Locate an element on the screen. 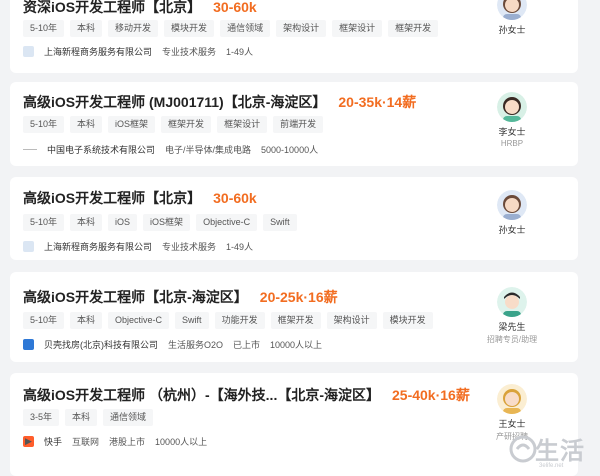 The width and height of the screenshot is (600, 476). job-tags: 5-10年 本科 iOS框架 框架开发 框架设计 前端开发 is located at coordinates (173, 124).